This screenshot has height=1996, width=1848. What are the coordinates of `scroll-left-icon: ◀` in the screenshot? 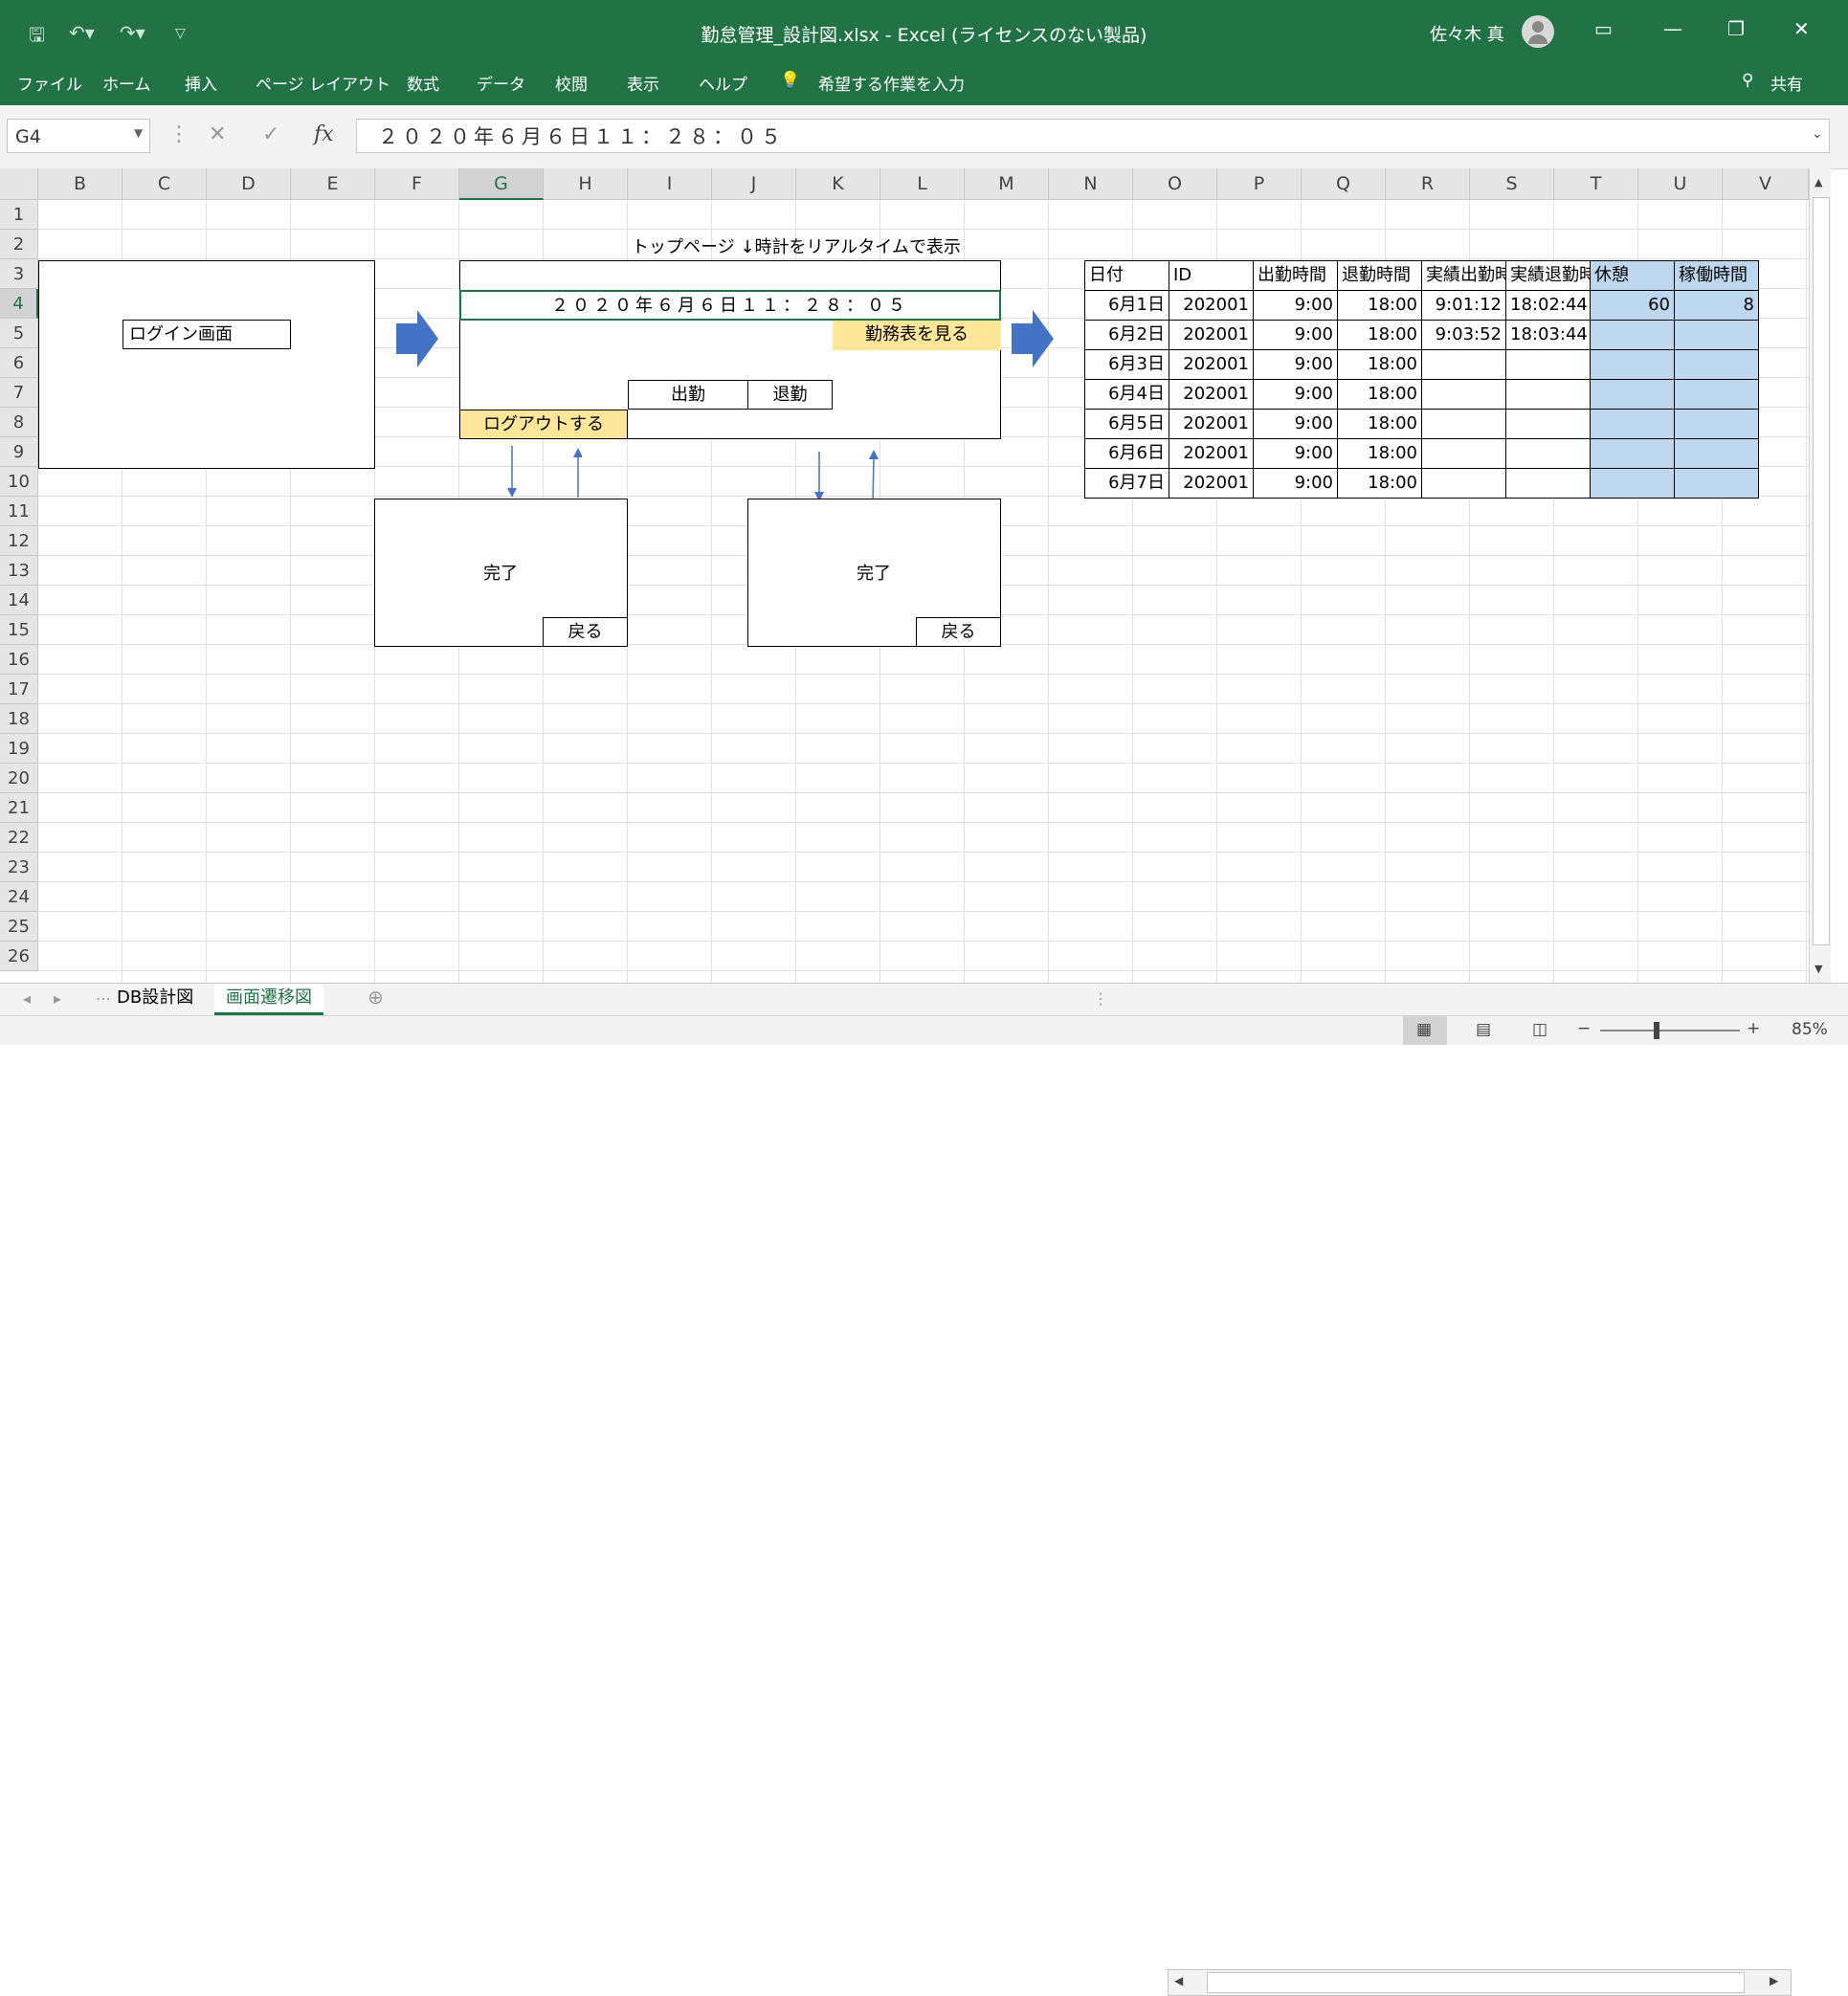 It's located at (1179, 1980).